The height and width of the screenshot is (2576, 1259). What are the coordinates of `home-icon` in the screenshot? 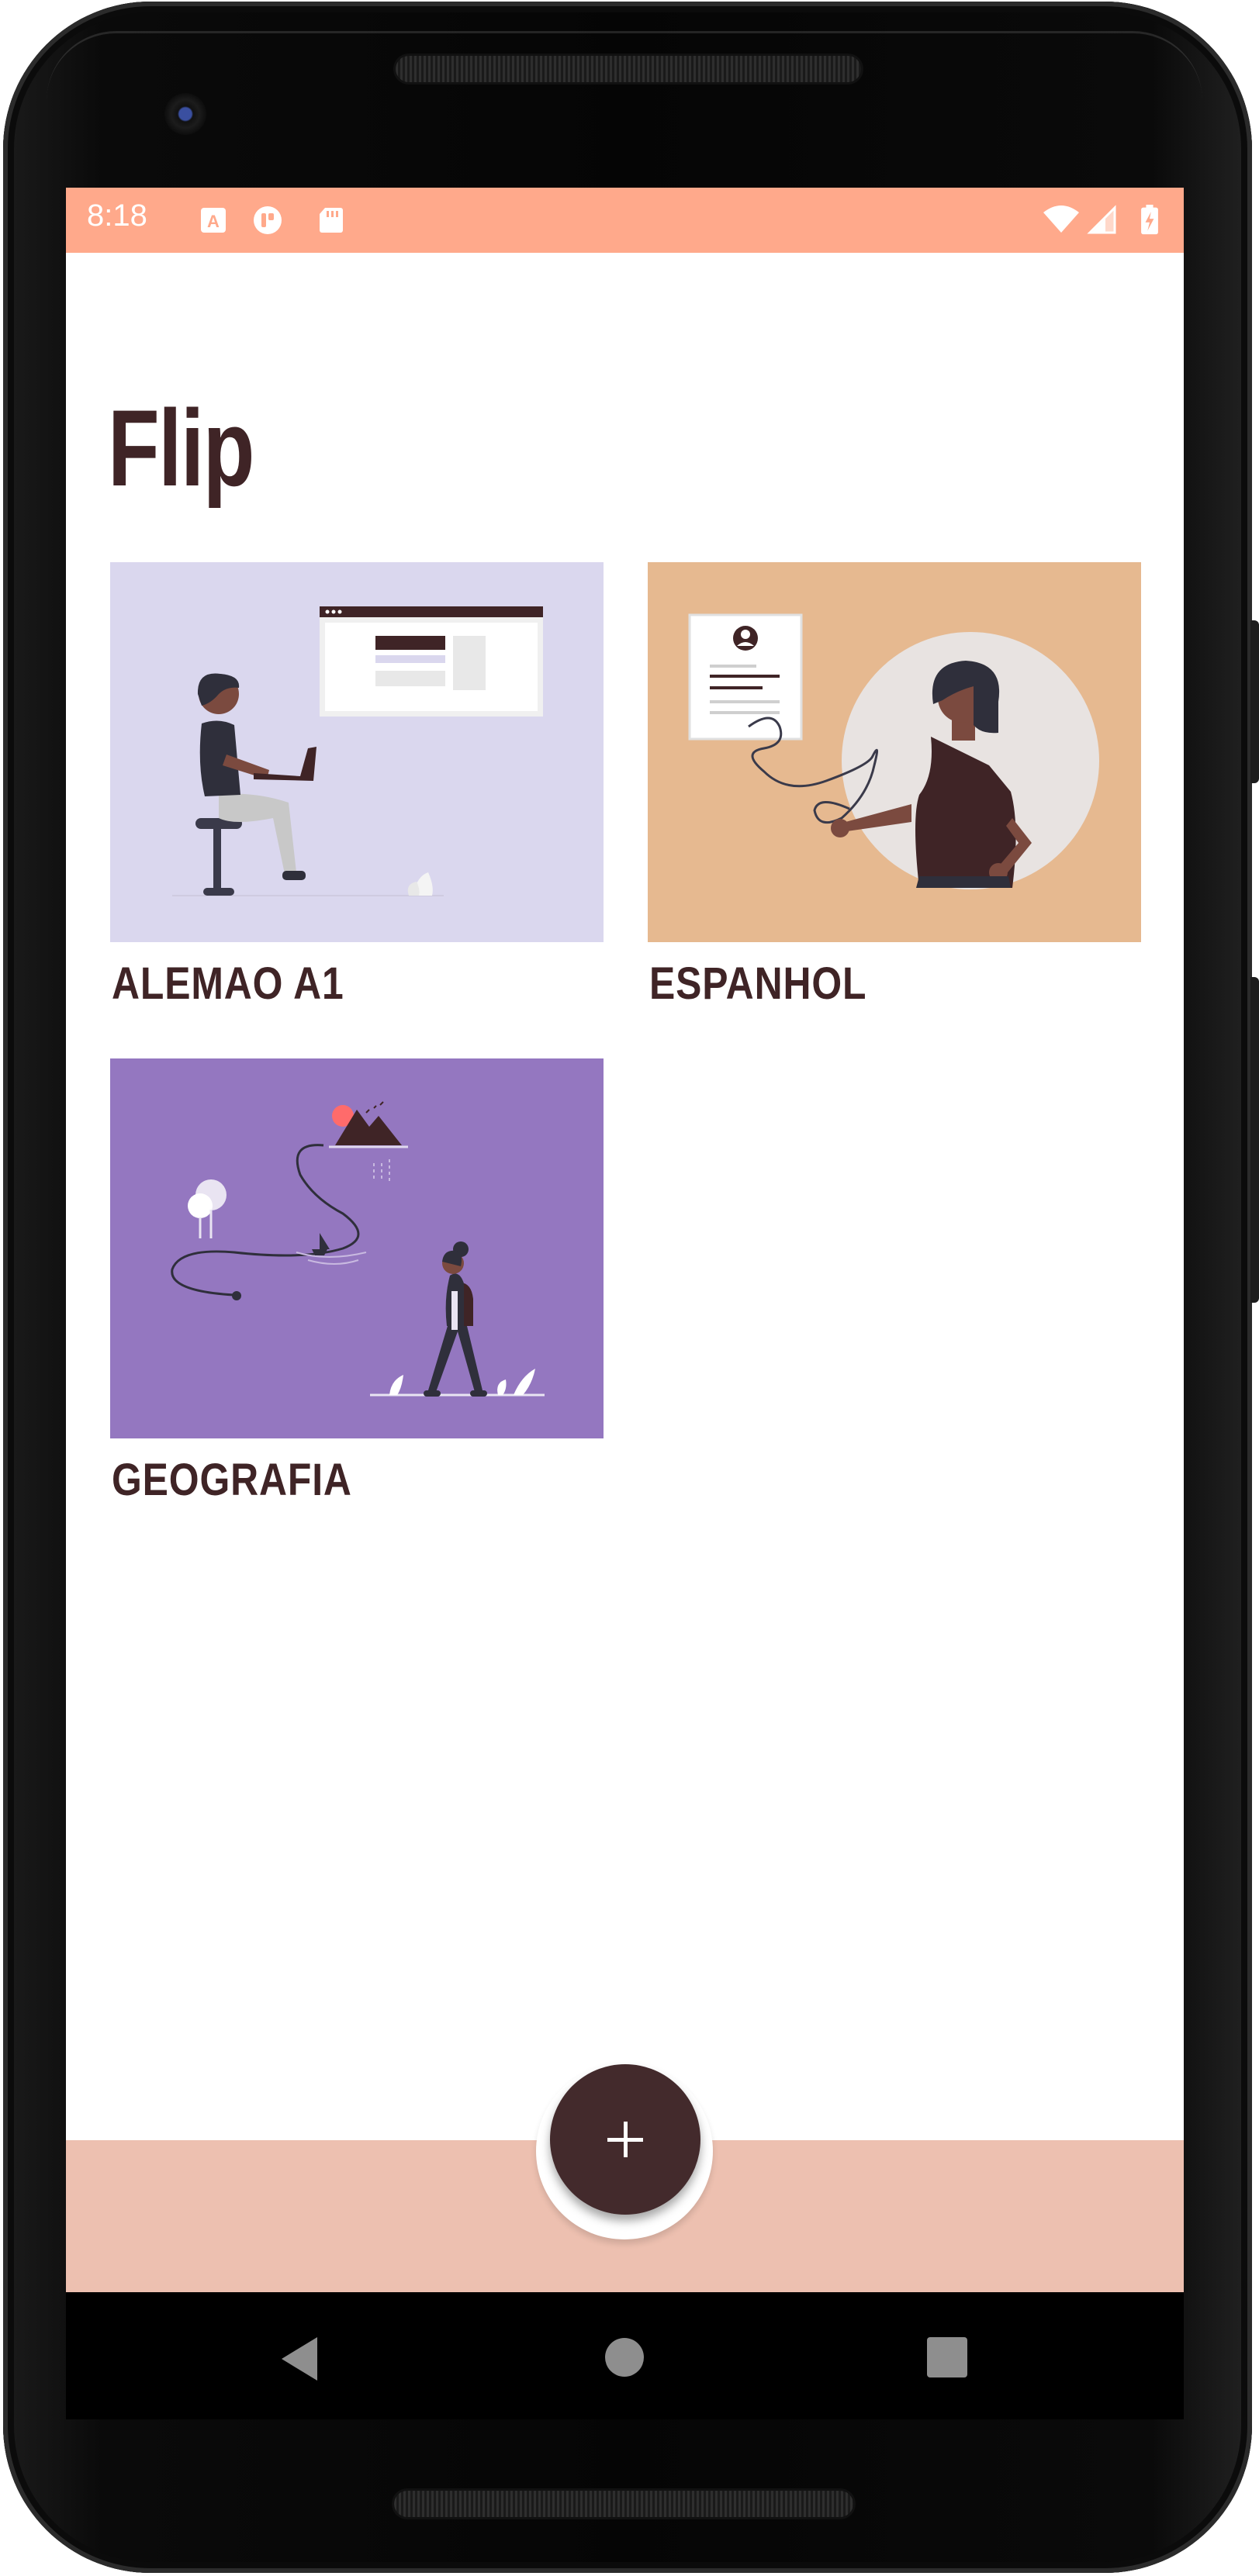 It's located at (624, 2357).